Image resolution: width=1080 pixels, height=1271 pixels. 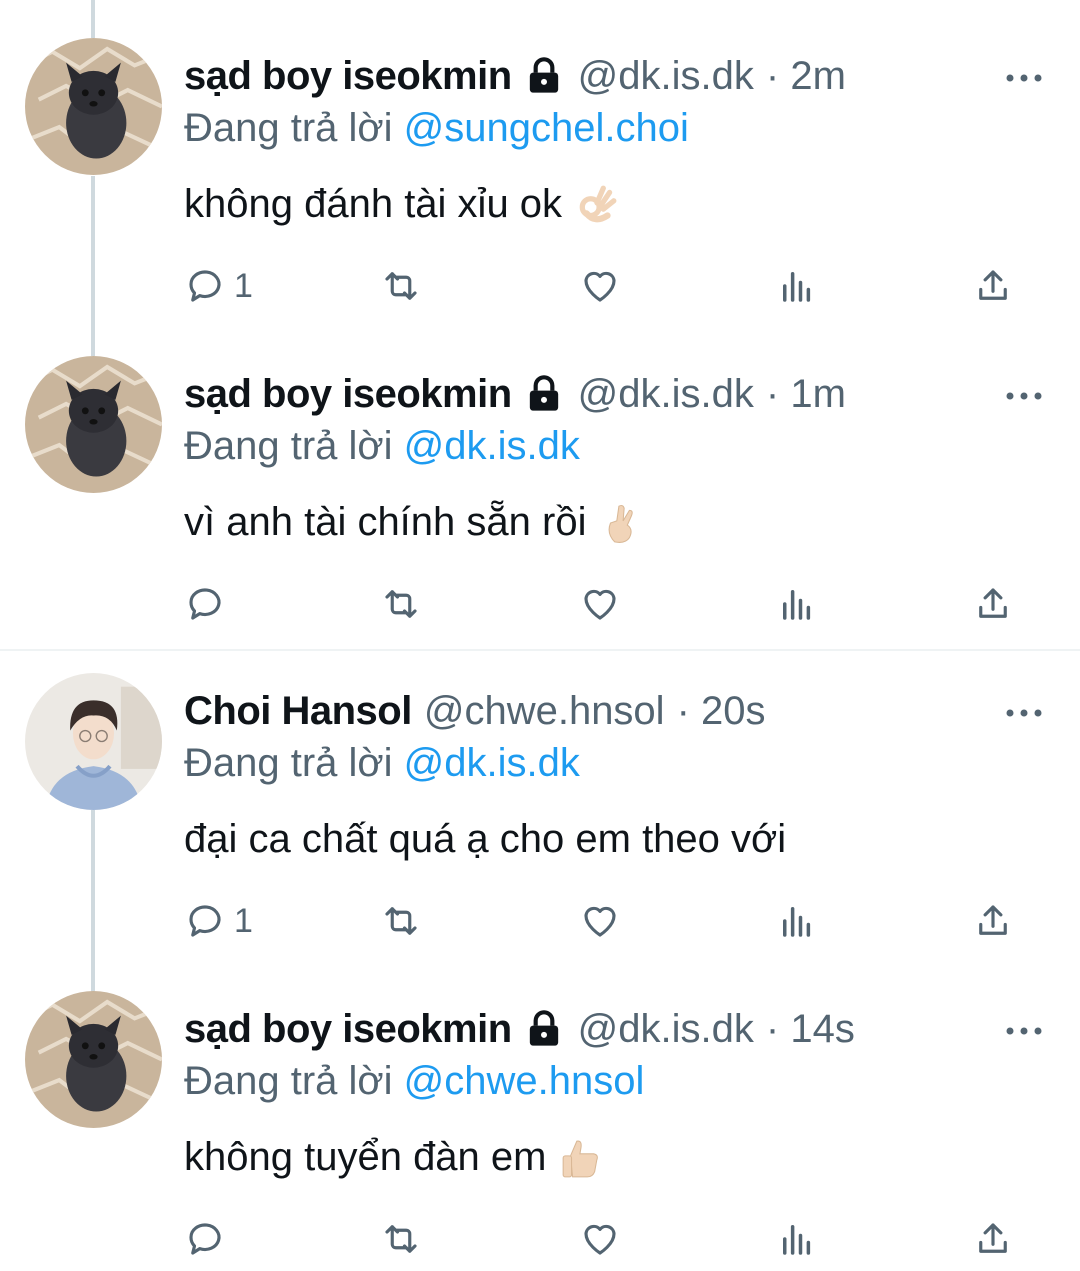 I want to click on person-avatar-image, so click(x=93, y=741).